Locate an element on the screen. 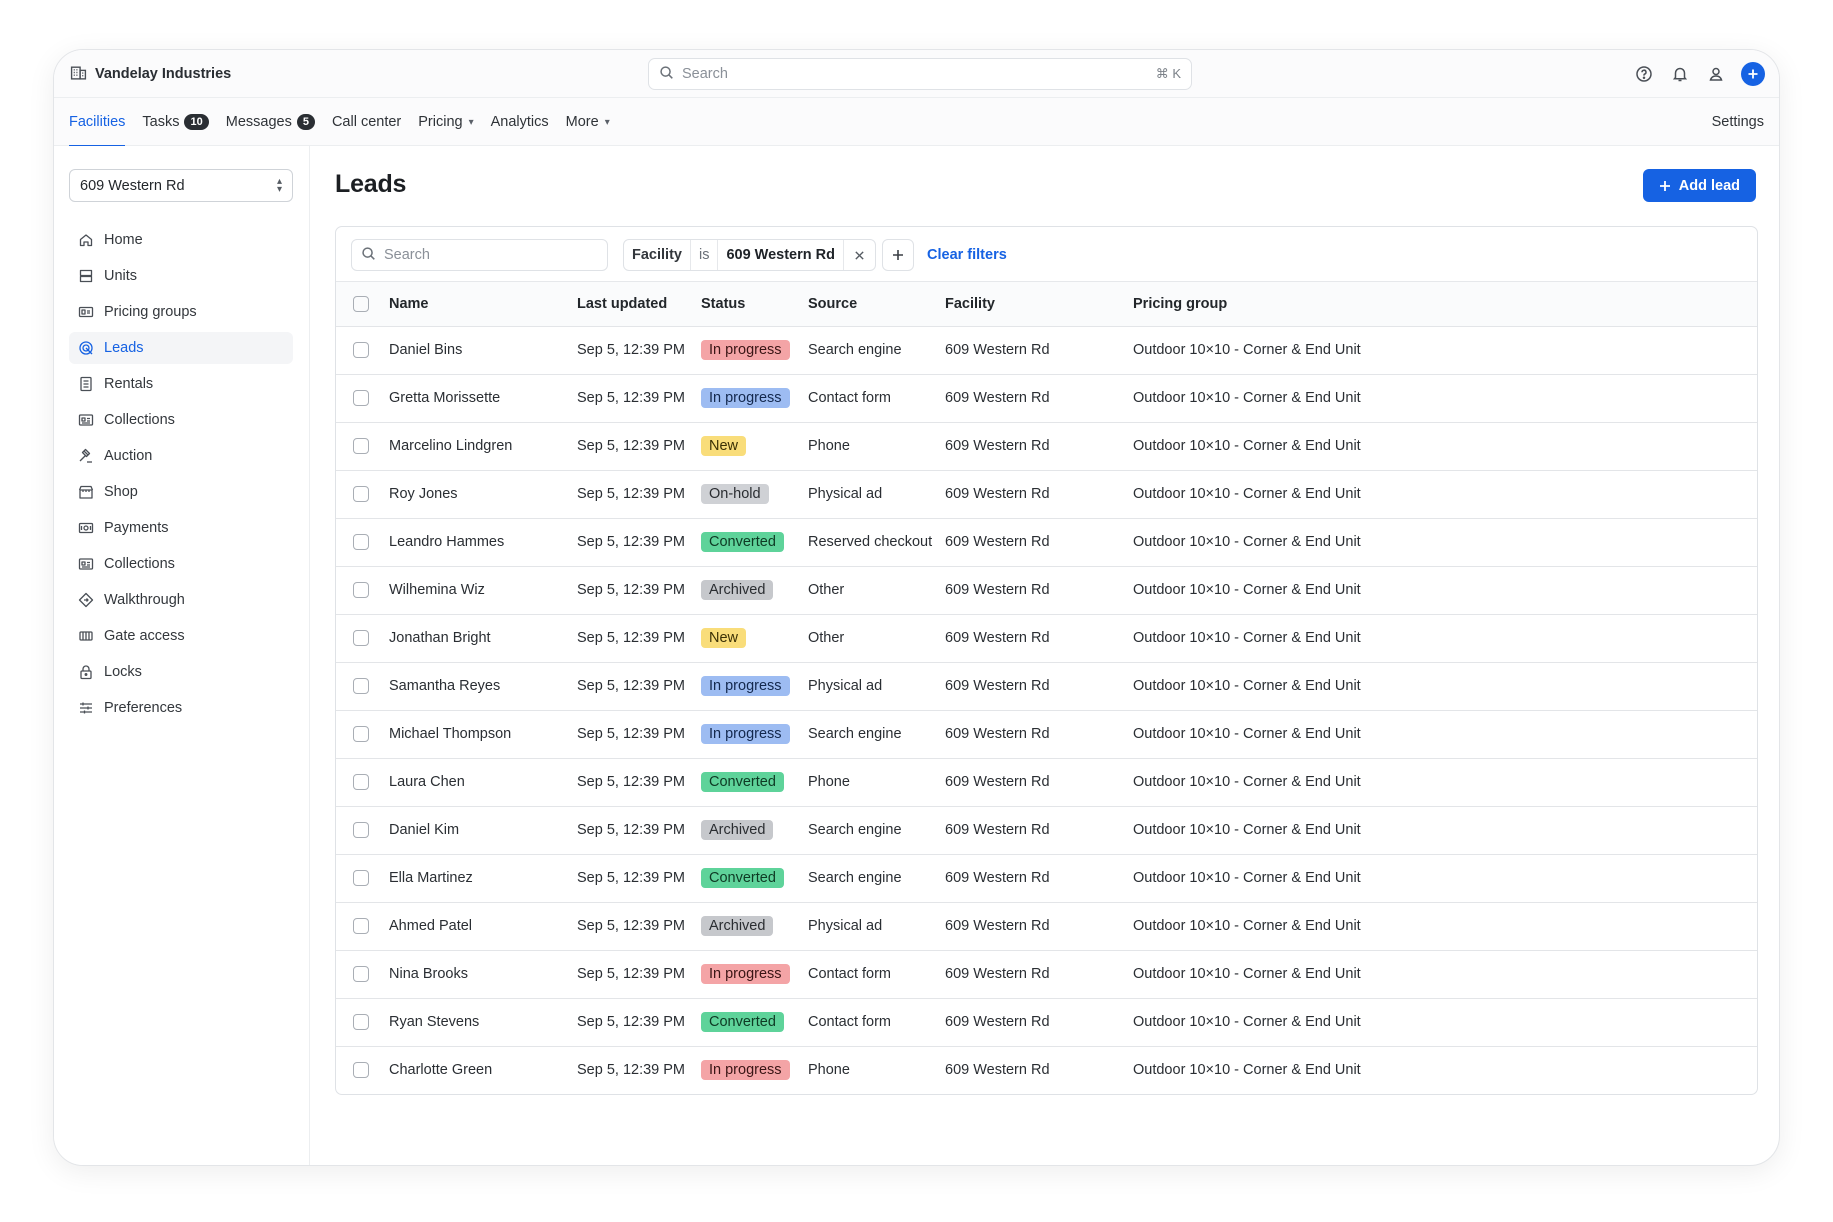  sidebar-item-shop: Shop is located at coordinates (181, 492).